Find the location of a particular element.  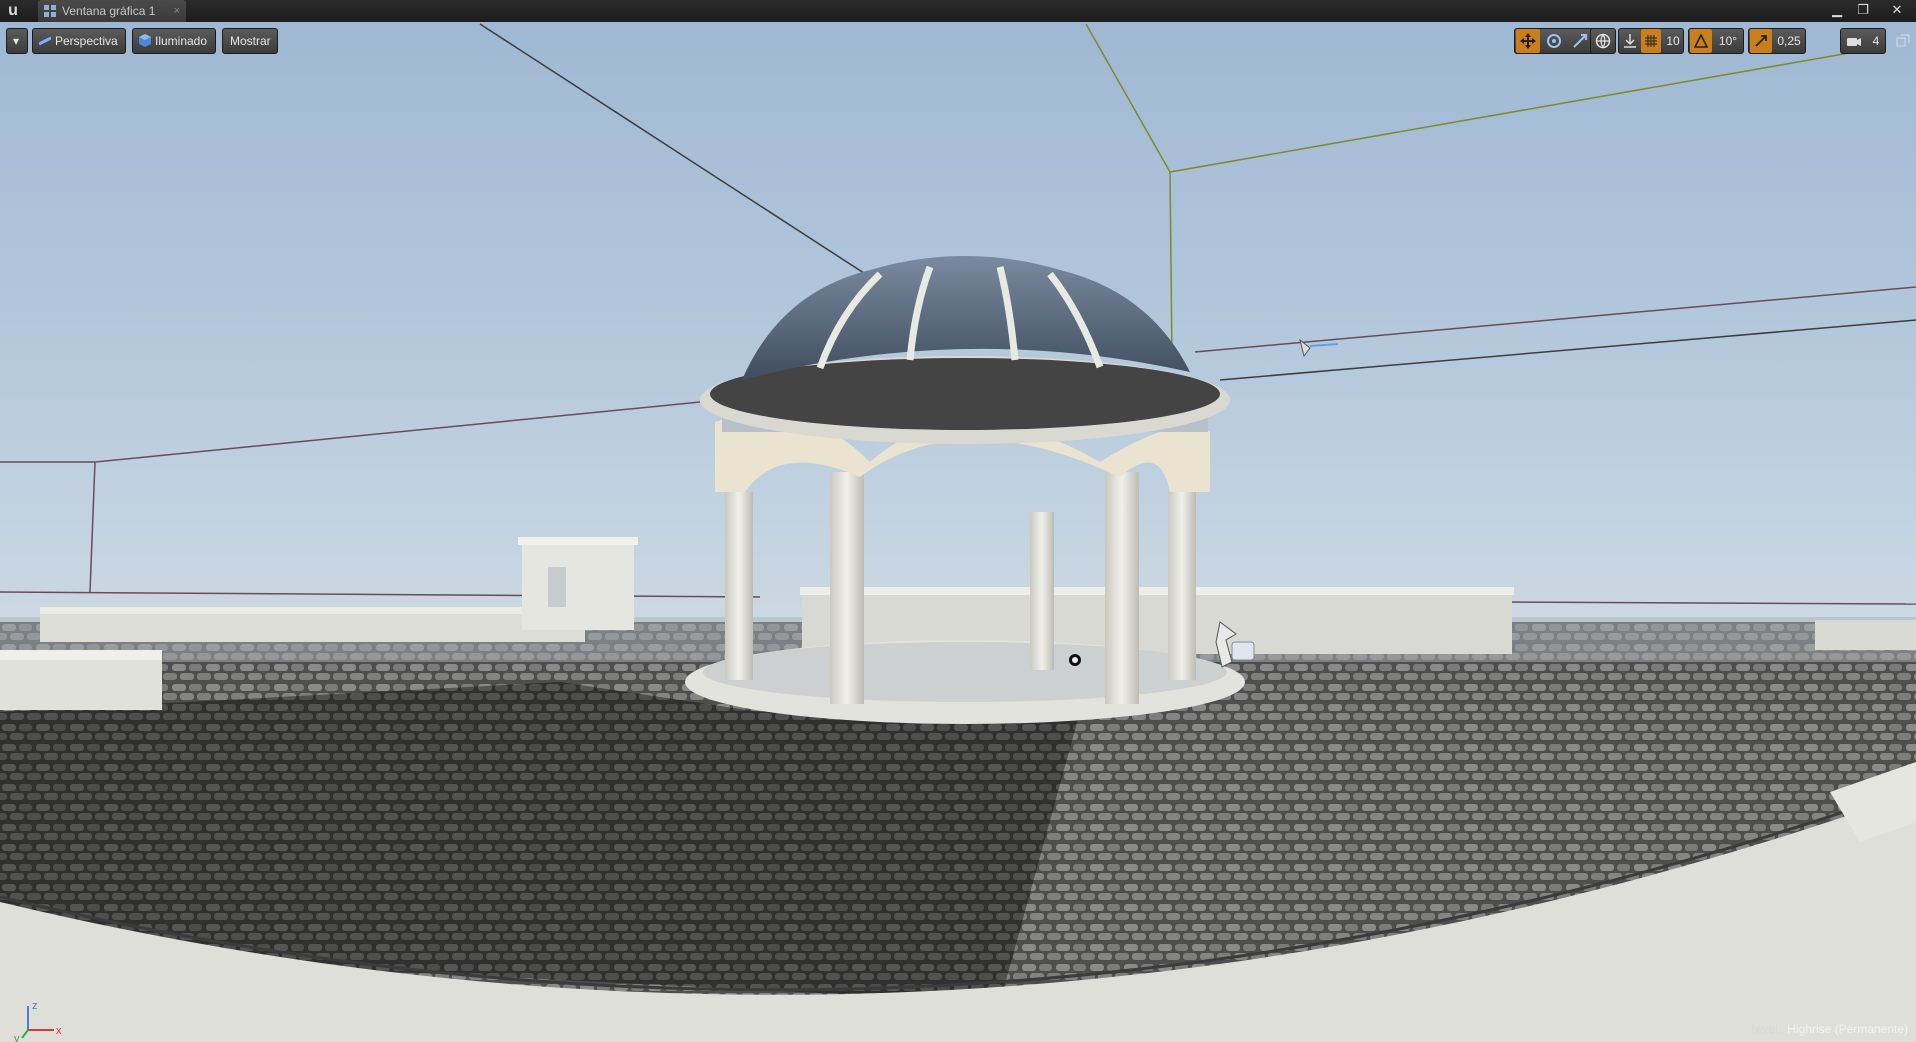

grid-snap-toggle is located at coordinates (1651, 41).